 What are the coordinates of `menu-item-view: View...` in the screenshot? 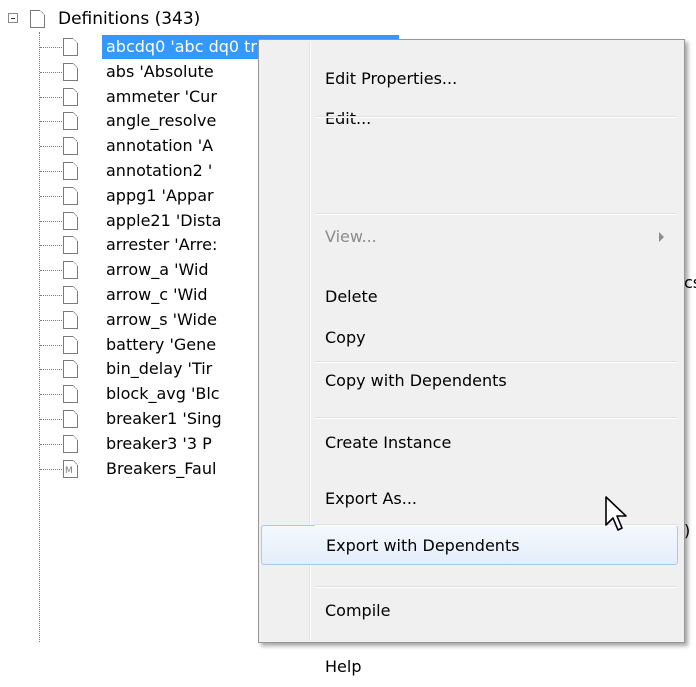 It's located at (469, 237).